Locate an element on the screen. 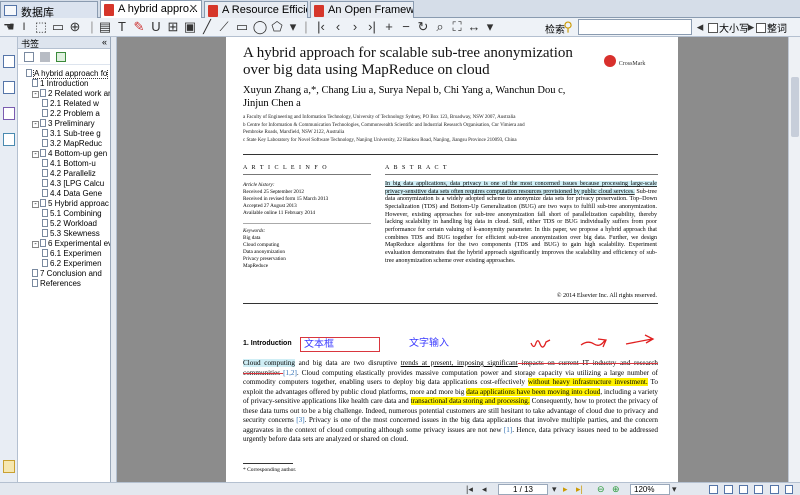 The image size is (800, 495). citation-link: [1,2] is located at coordinates (290, 373).